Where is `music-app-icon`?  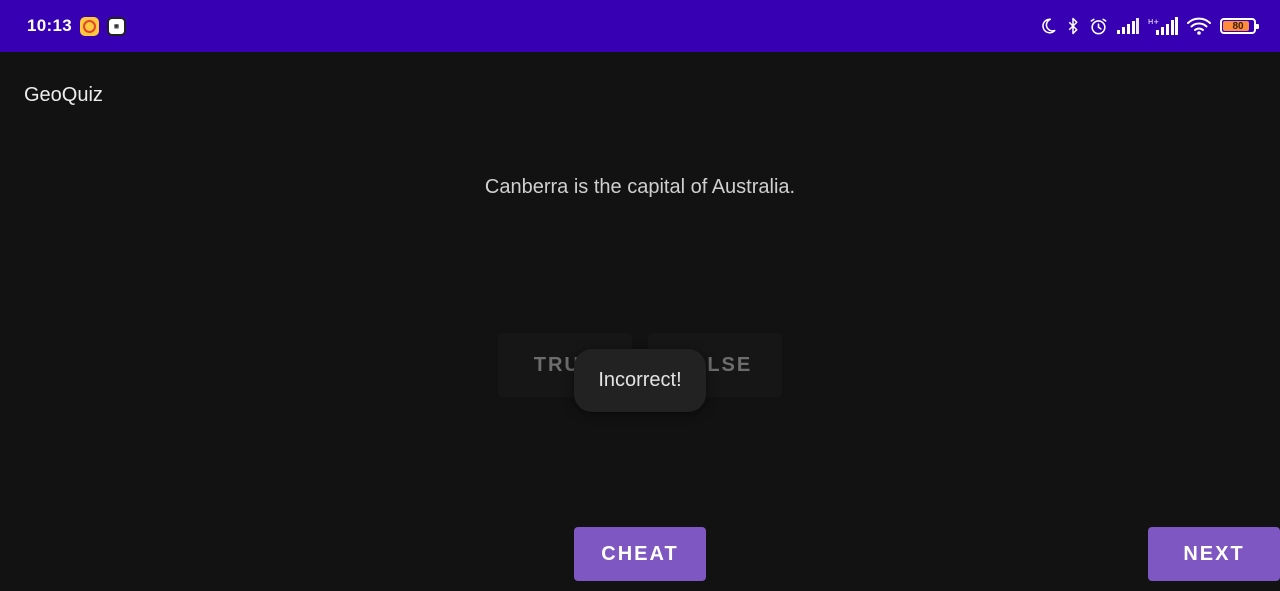 music-app-icon is located at coordinates (89, 26).